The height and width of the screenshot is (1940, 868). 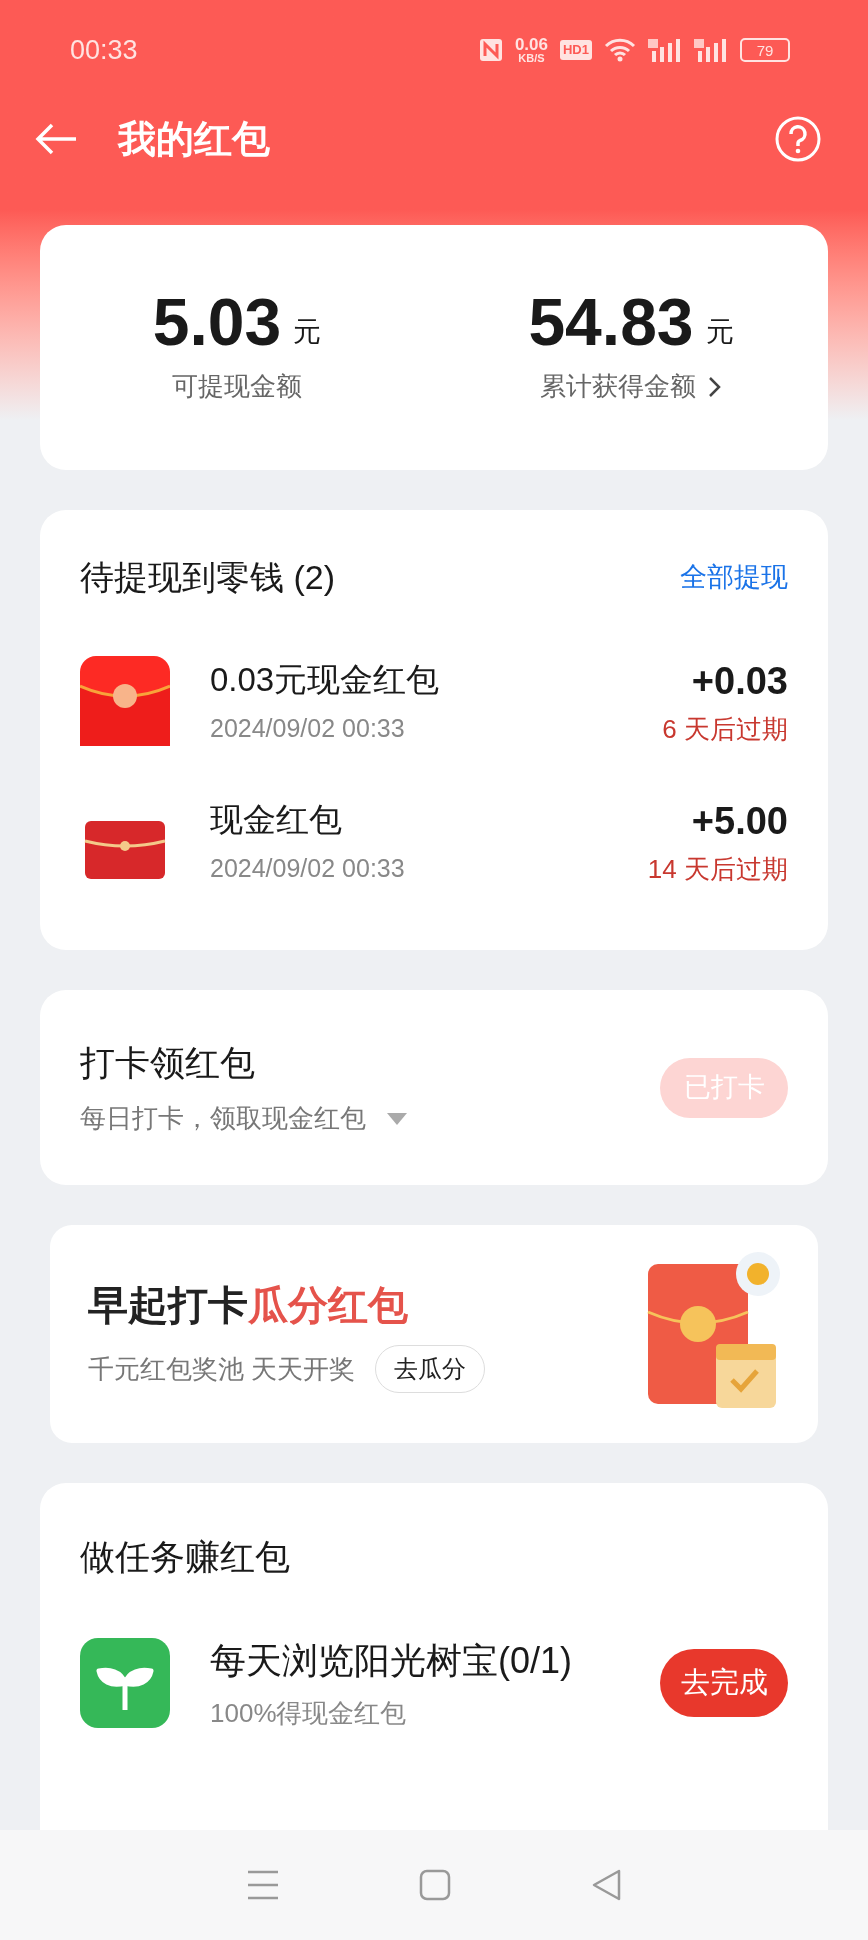 I want to click on help-icon, so click(x=798, y=139).